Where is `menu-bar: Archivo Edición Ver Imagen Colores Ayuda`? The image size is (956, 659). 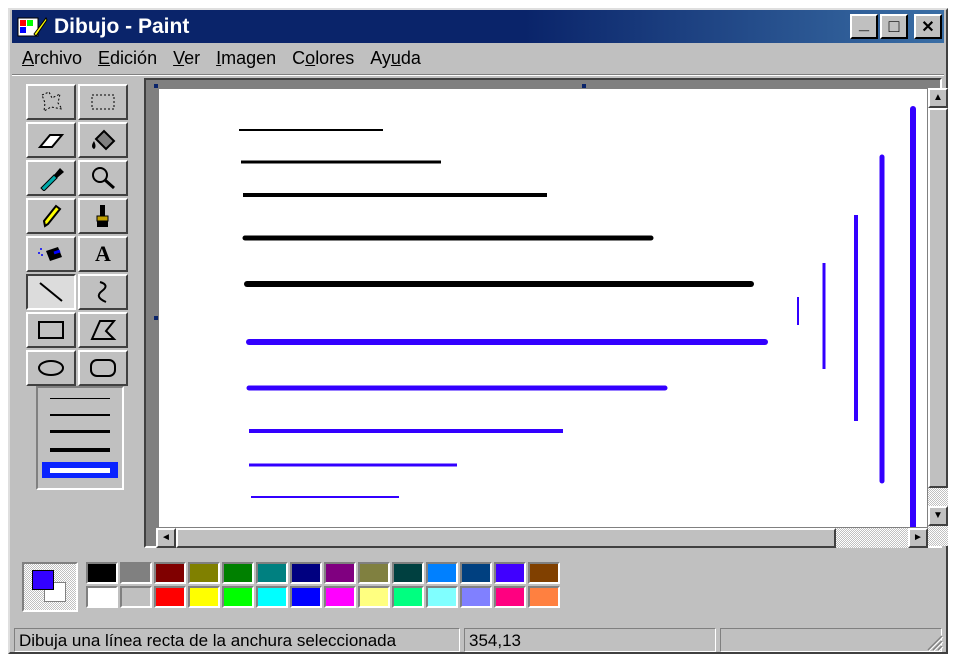 menu-bar: Archivo Edición Ver Imagen Colores Ayuda is located at coordinates (221, 59).